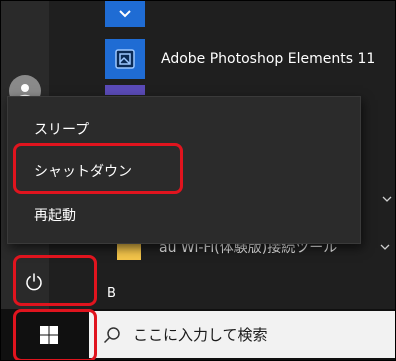 Image resolution: width=396 pixels, height=361 pixels. I want to click on menu-item-label: 再起動, so click(55, 216).